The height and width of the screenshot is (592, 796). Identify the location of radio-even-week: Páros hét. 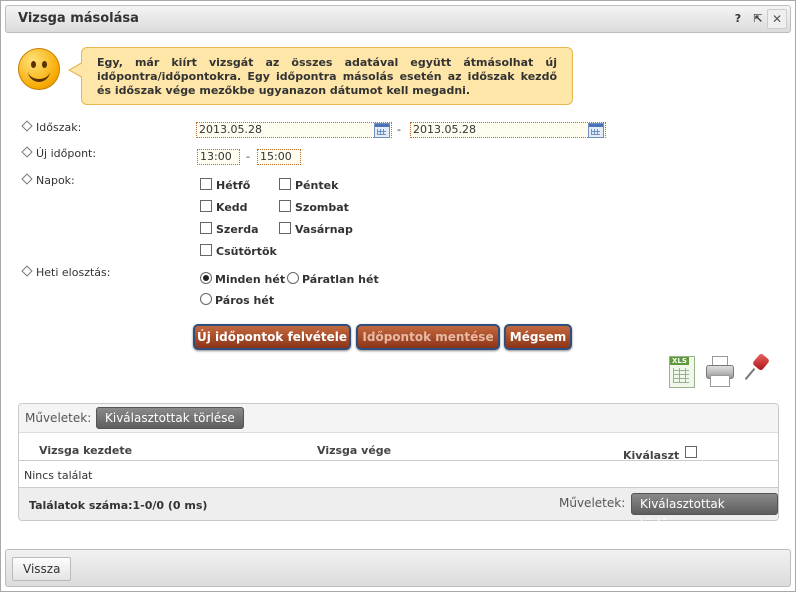
(237, 300).